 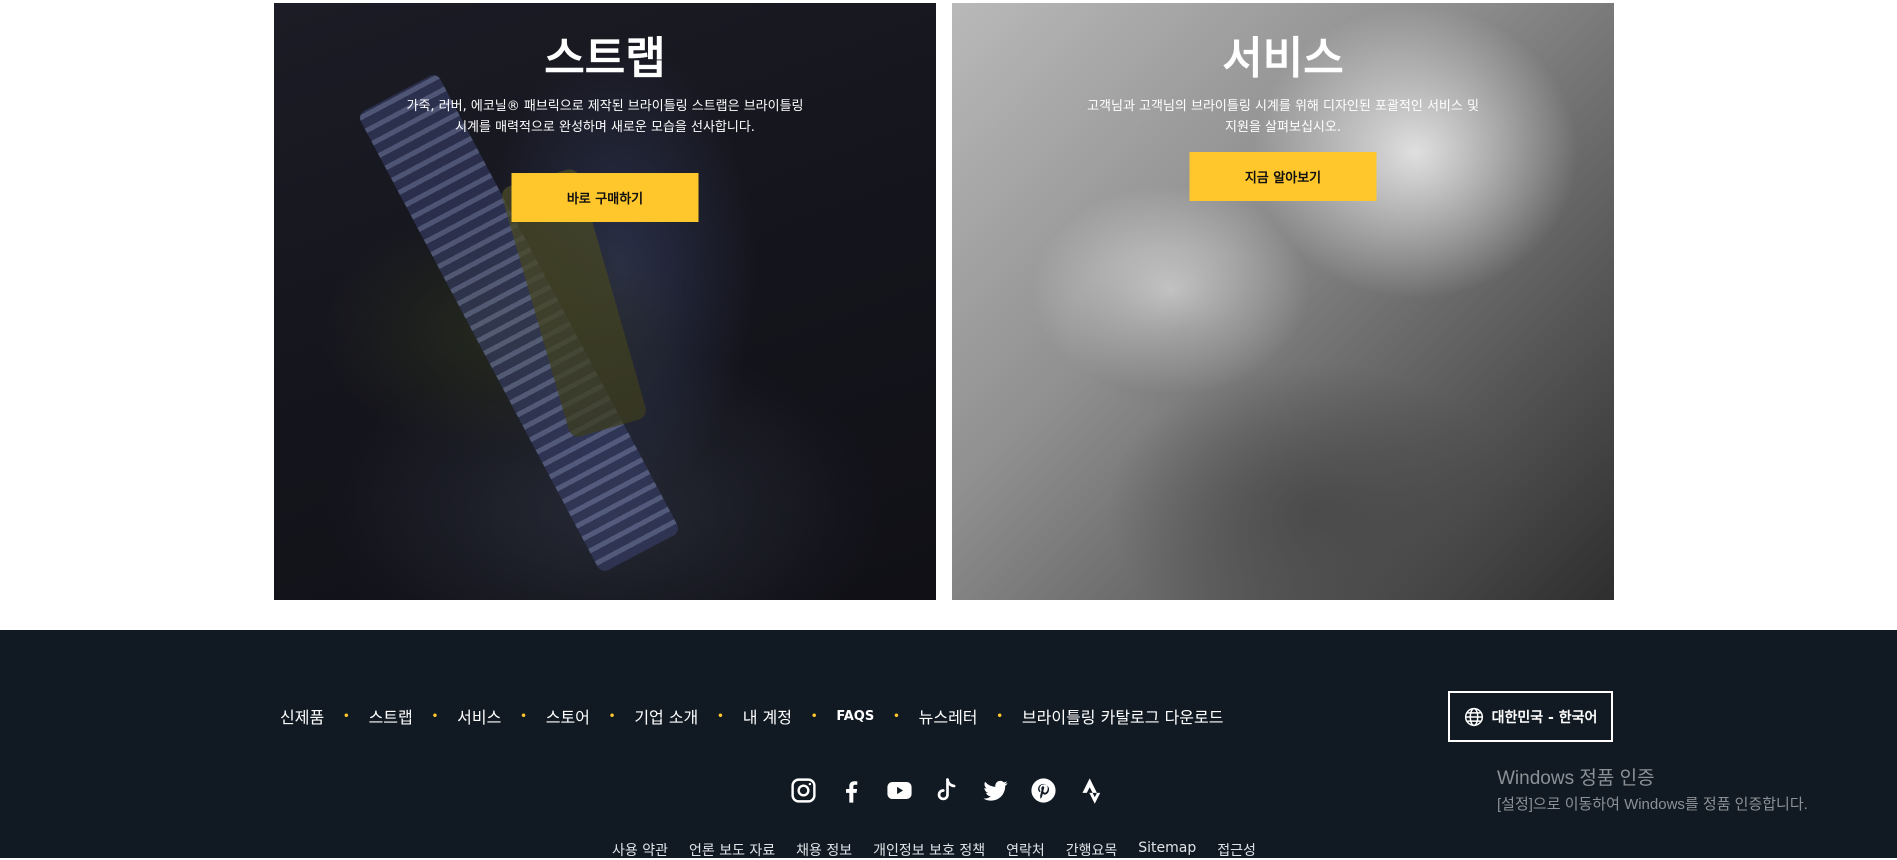 I want to click on strap-image, so click(x=519, y=323).